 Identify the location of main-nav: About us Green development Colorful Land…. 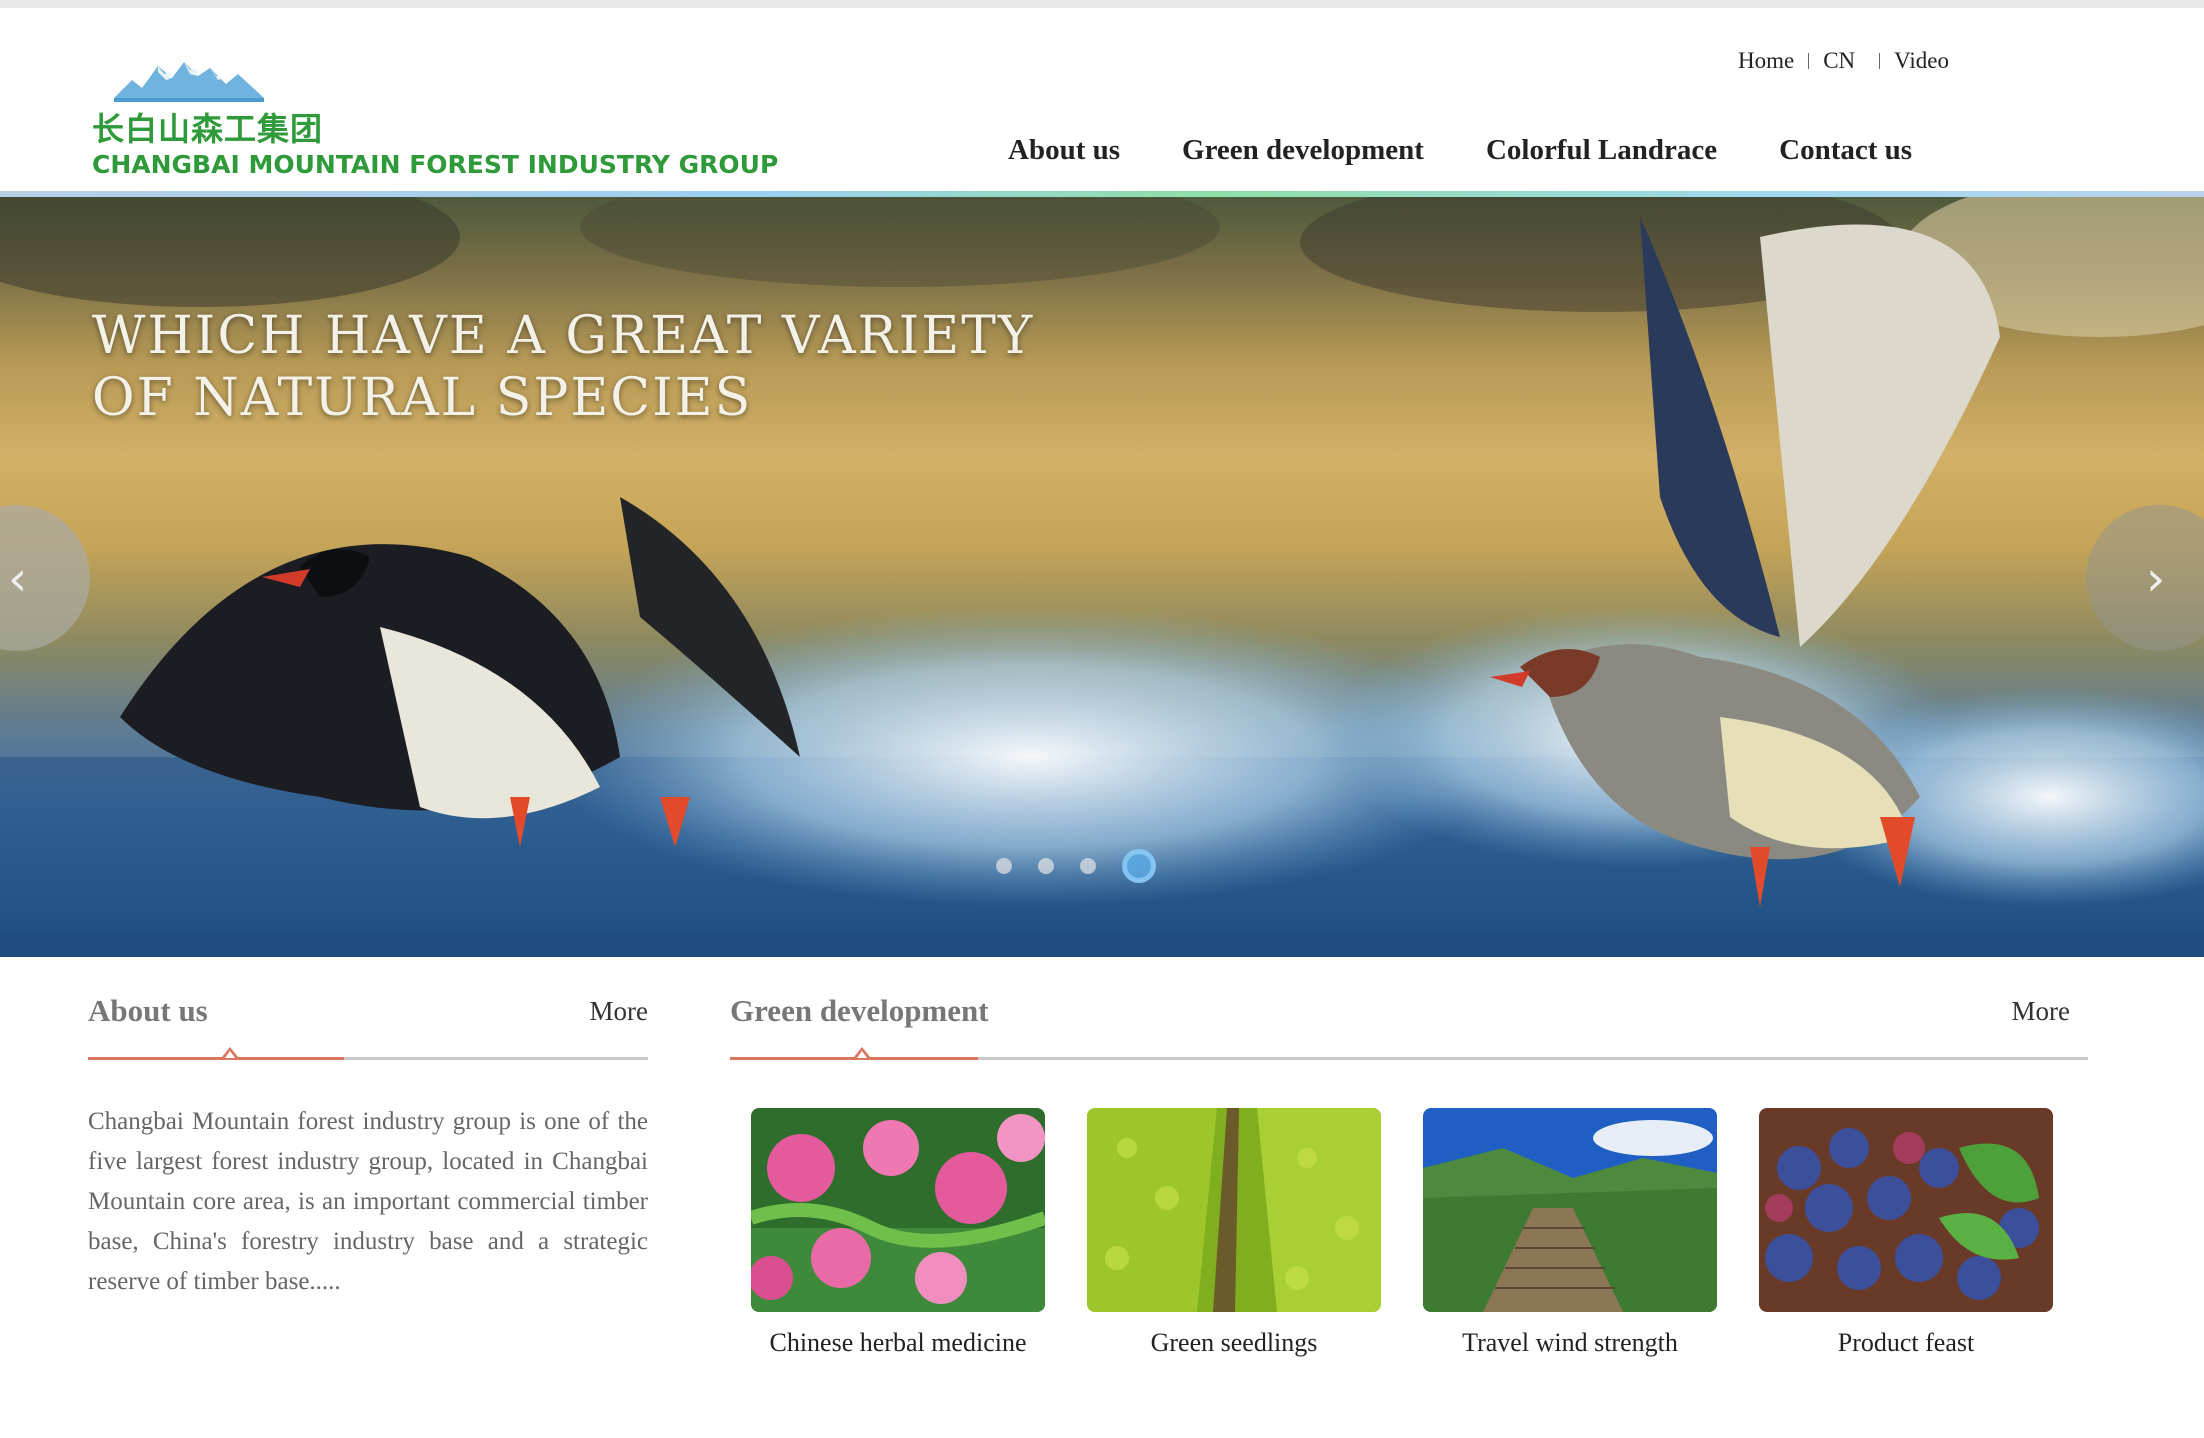
(1460, 150).